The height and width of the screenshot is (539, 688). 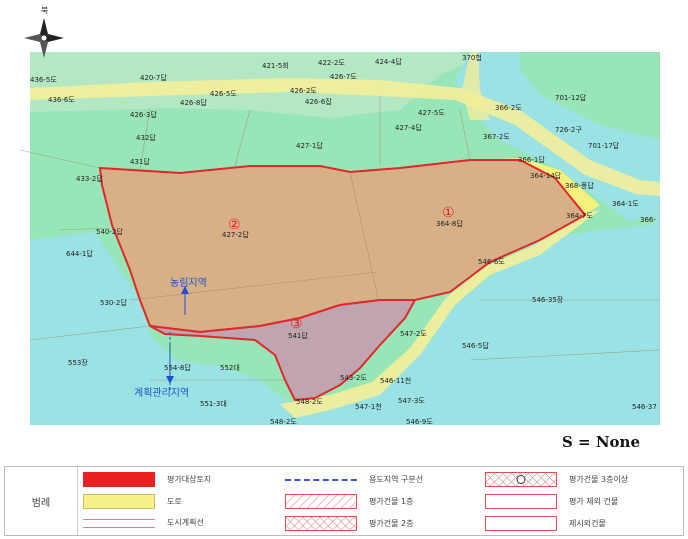 I want to click on parcel-marker-2: ②, so click(x=234, y=225).